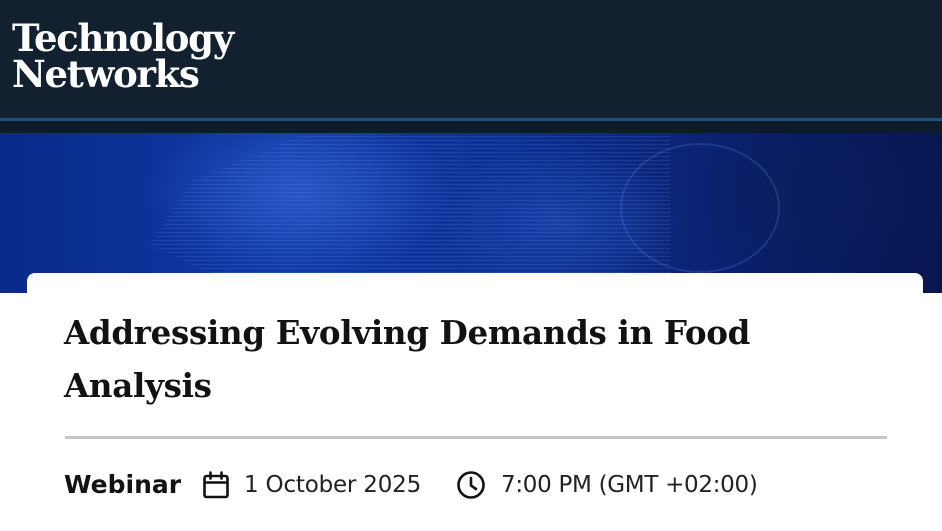  I want to click on logo-line-1: Technology, so click(123, 38).